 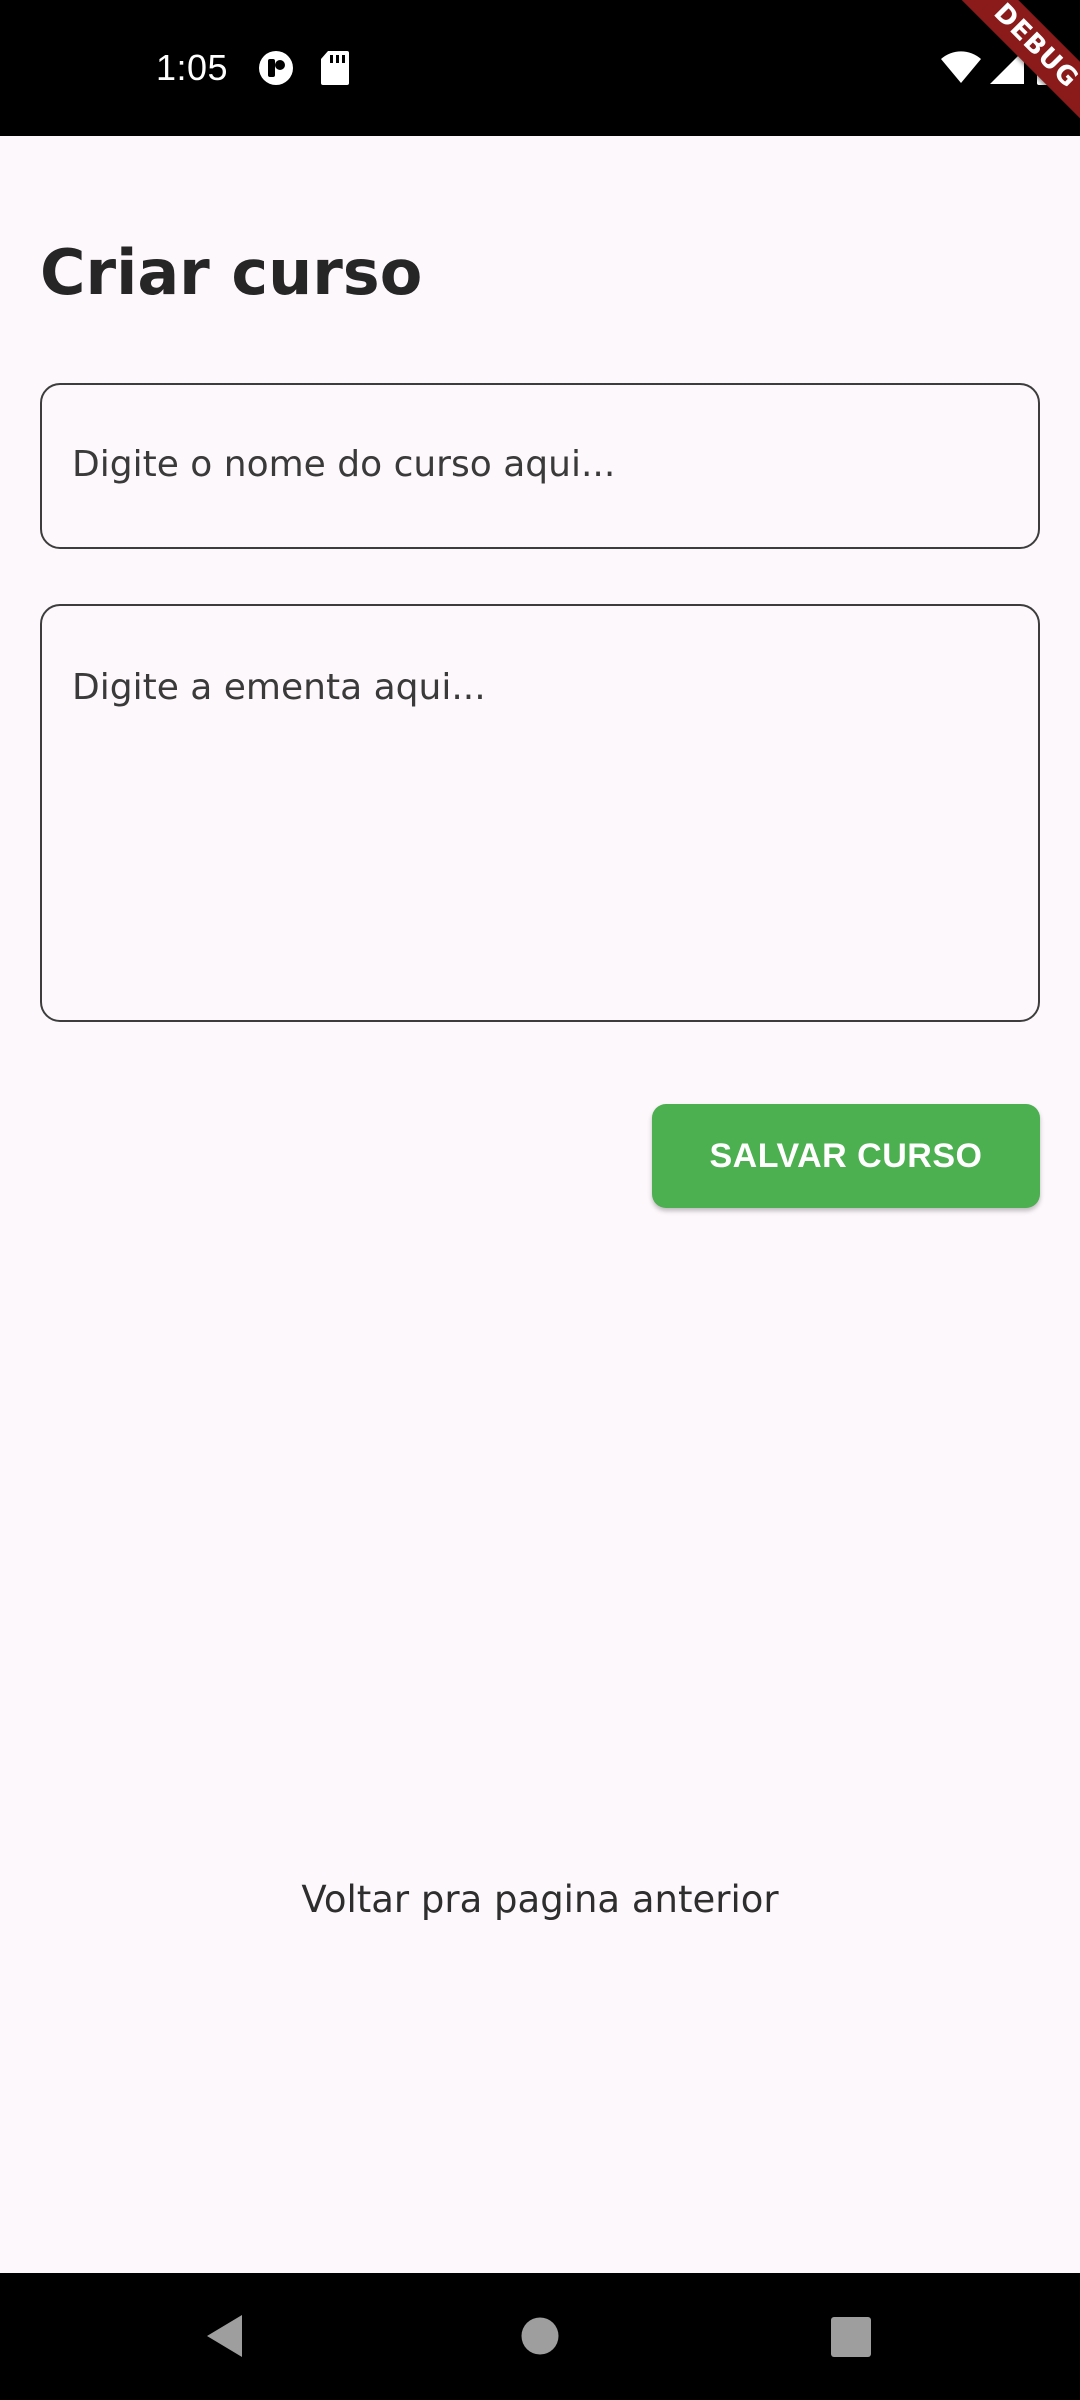 I want to click on sd-card-icon, so click(x=335, y=70).